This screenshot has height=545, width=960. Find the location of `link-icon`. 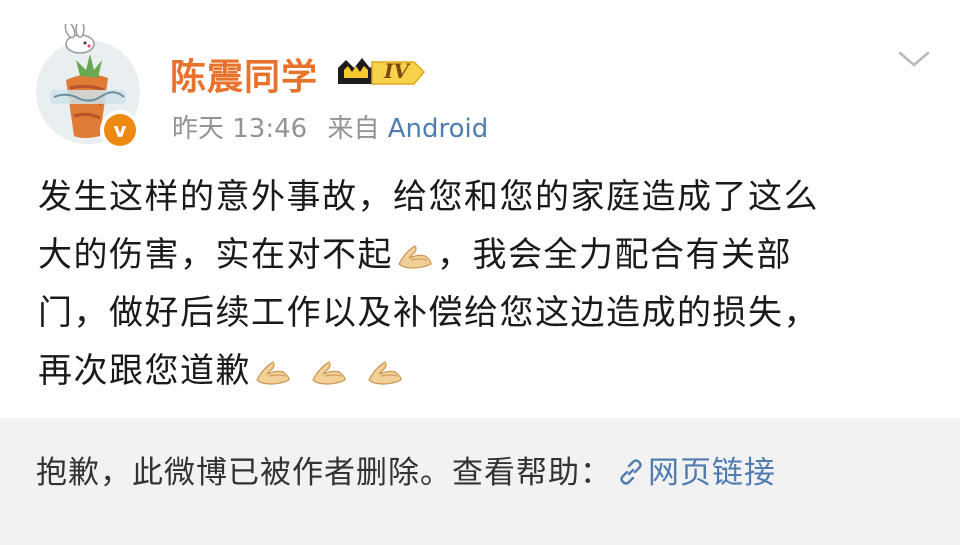

link-icon is located at coordinates (631, 472).